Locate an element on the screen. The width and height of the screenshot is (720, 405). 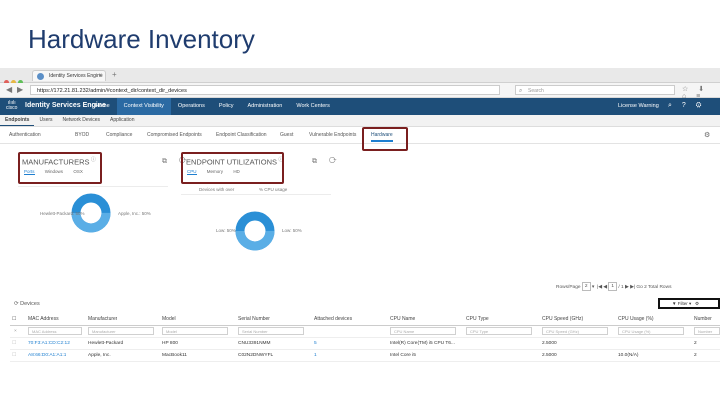
donut-label-right: Apple, Inc.: 50% is located at coordinates (134, 213).